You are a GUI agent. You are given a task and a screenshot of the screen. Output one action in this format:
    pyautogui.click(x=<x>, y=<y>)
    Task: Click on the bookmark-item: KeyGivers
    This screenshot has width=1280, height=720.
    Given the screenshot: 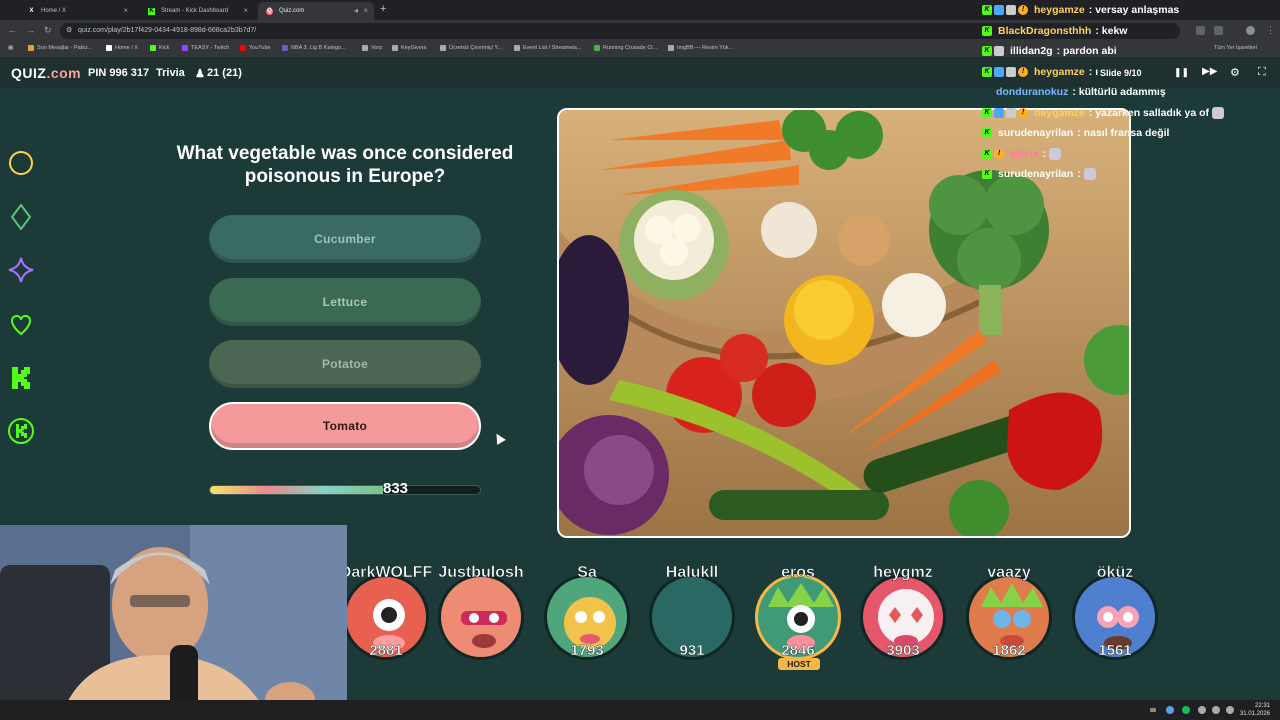 What is the action you would take?
    pyautogui.click(x=409, y=48)
    